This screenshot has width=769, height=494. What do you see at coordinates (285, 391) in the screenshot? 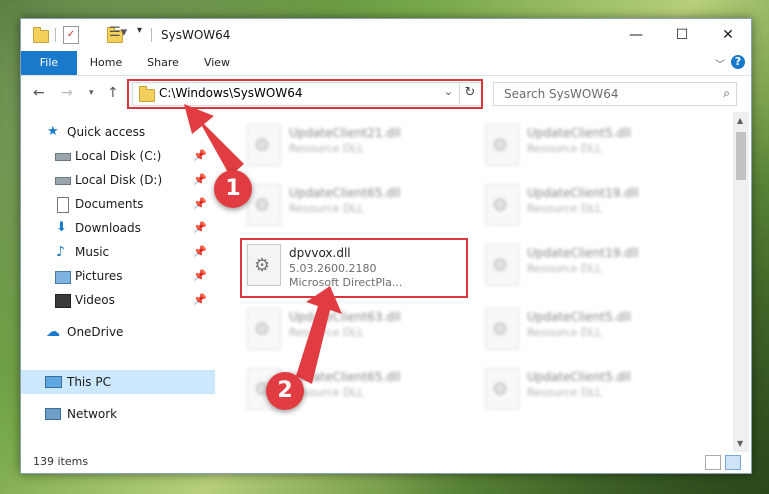
I see `callout-step-2: 2` at bounding box center [285, 391].